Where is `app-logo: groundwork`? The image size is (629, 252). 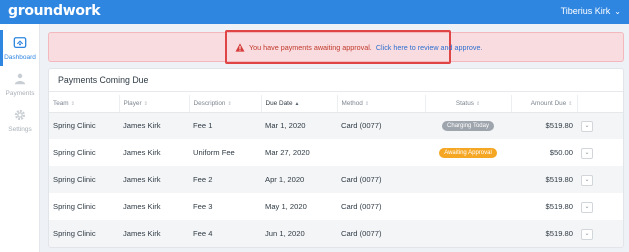 app-logo: groundwork is located at coordinates (54, 11).